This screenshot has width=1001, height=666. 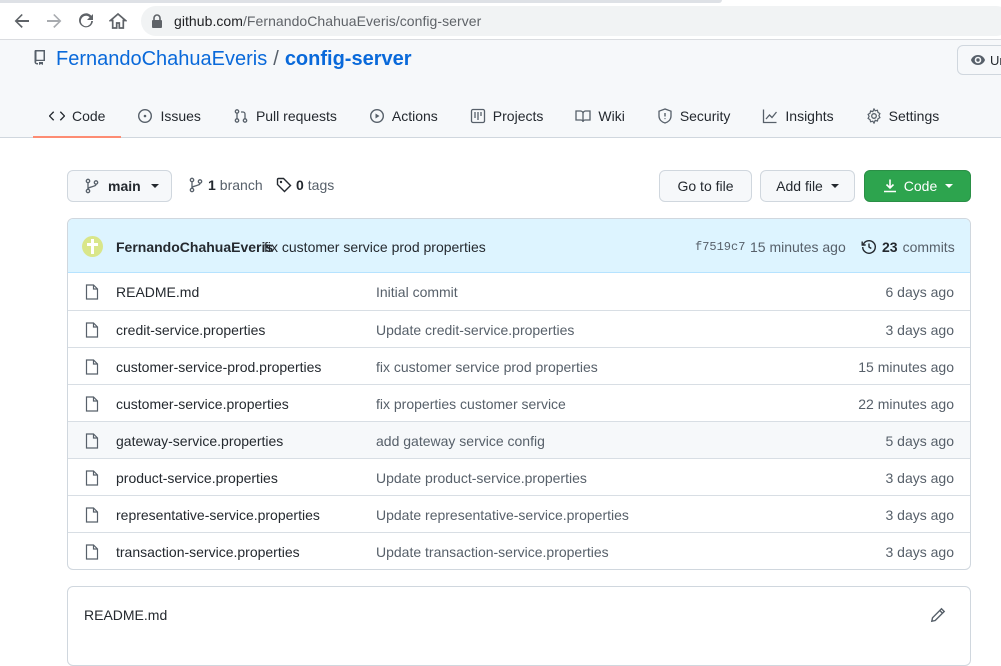 I want to click on reload-icon, so click(x=86, y=20).